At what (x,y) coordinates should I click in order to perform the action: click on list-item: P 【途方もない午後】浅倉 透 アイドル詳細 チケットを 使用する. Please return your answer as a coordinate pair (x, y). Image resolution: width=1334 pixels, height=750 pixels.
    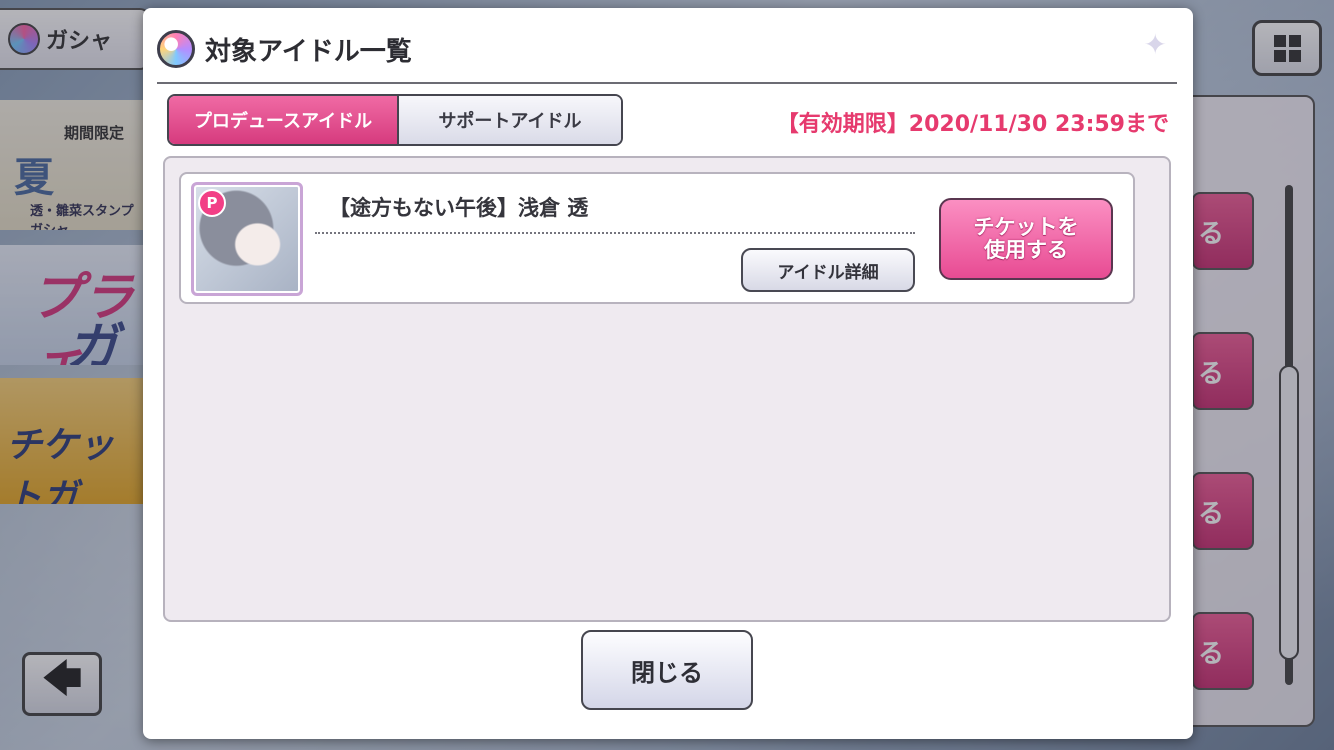
    Looking at the image, I should click on (657, 238).